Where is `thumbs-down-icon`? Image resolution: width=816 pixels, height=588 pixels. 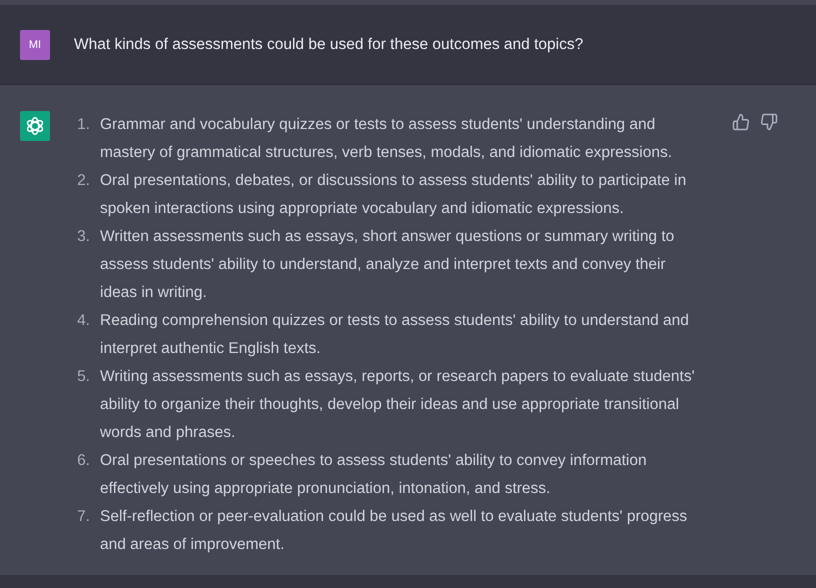
thumbs-down-icon is located at coordinates (769, 122).